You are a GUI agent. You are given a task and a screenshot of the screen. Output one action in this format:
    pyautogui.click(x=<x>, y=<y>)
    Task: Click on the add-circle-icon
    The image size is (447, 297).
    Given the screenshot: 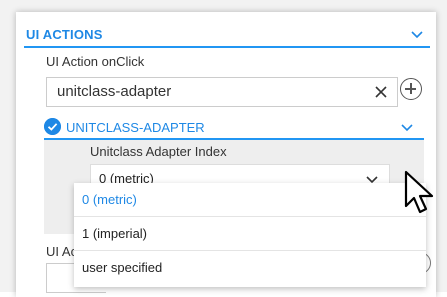 What is the action you would take?
    pyautogui.click(x=411, y=89)
    